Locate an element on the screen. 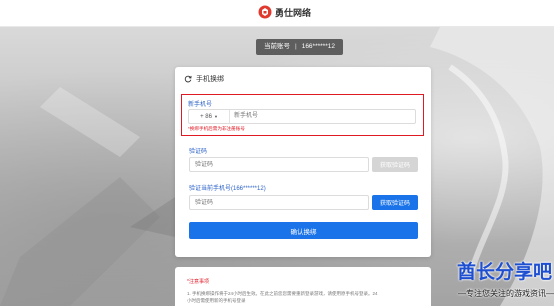 Image resolution: width=554 pixels, height=306 pixels. code-input is located at coordinates (277, 164).